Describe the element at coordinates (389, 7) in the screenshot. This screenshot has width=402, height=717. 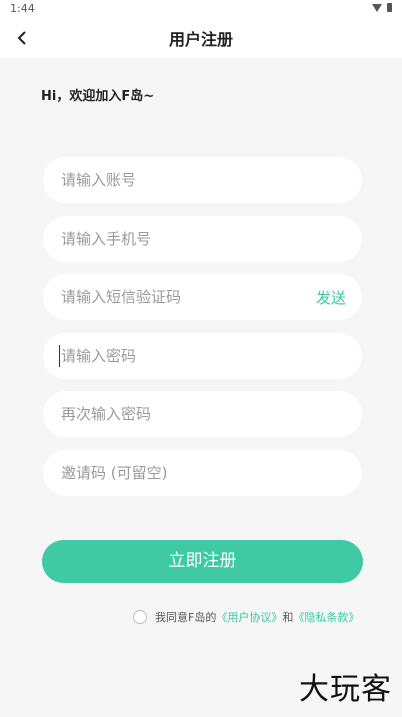
I see `battery-icon` at that location.